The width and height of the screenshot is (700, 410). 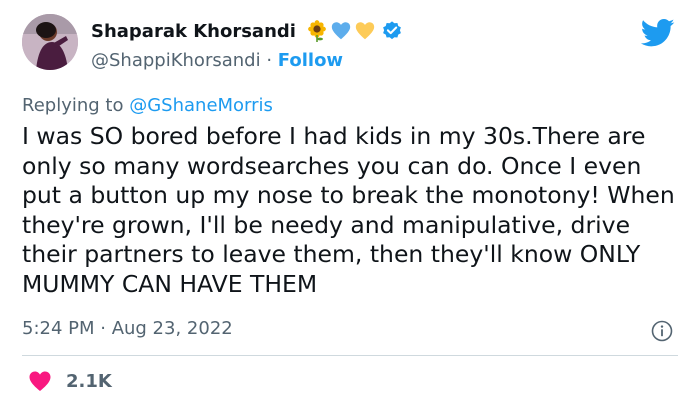 I want to click on twitter-bird-icon, so click(x=658, y=33).